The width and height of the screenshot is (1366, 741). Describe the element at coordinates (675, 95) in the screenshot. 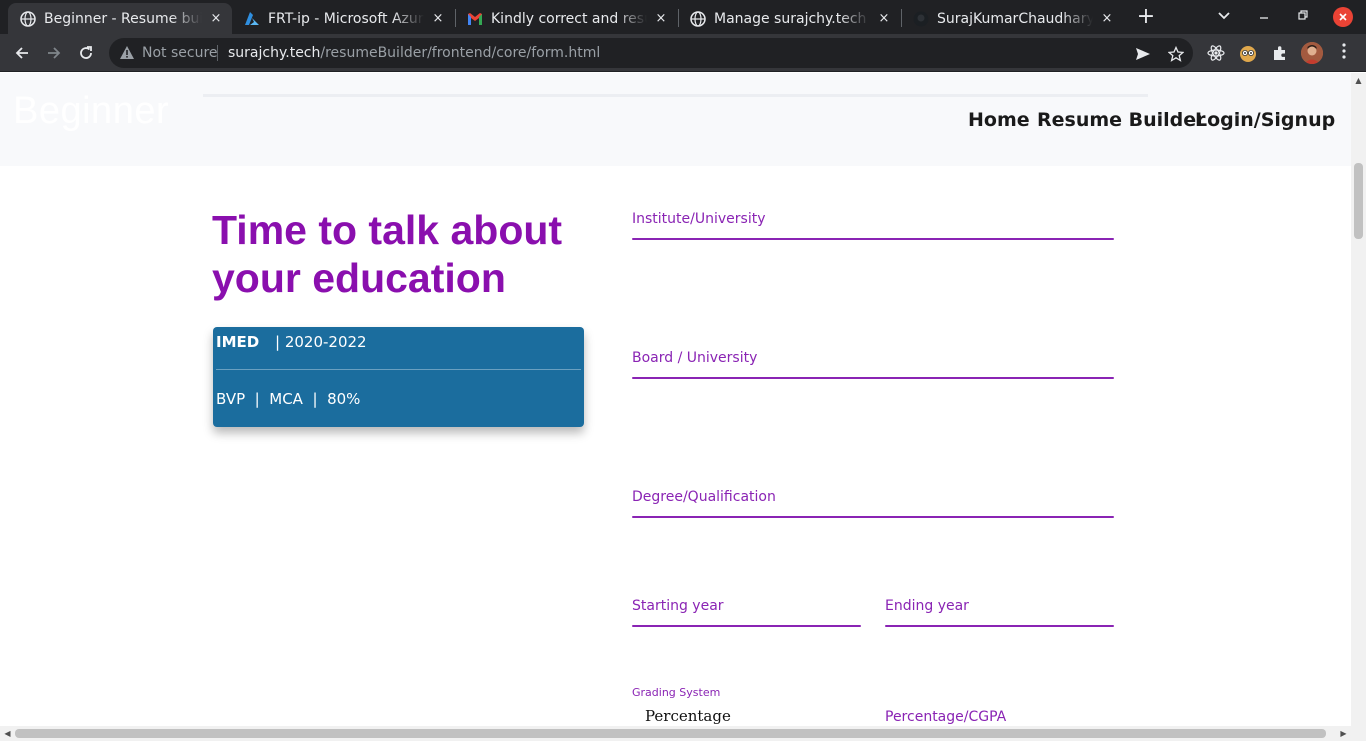

I see `header-divider` at that location.